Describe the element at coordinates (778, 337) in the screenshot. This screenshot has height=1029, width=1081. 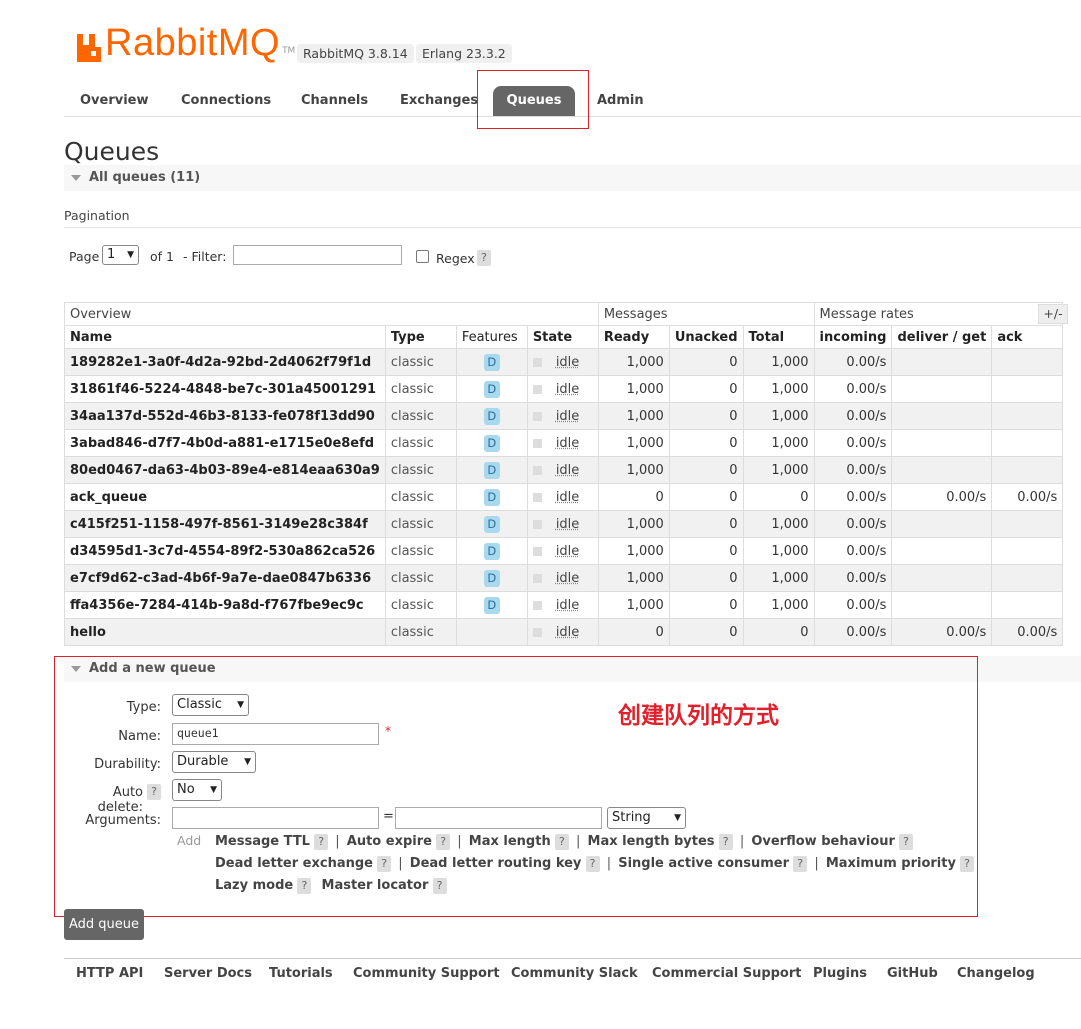
I see `col-header-total: Total` at that location.